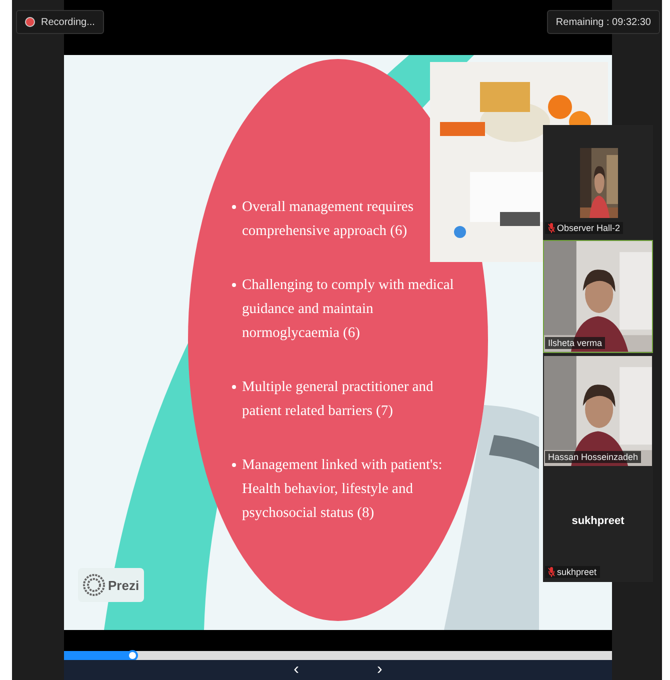  Describe the element at coordinates (551, 572) in the screenshot. I see `muted-mic-icon` at that location.